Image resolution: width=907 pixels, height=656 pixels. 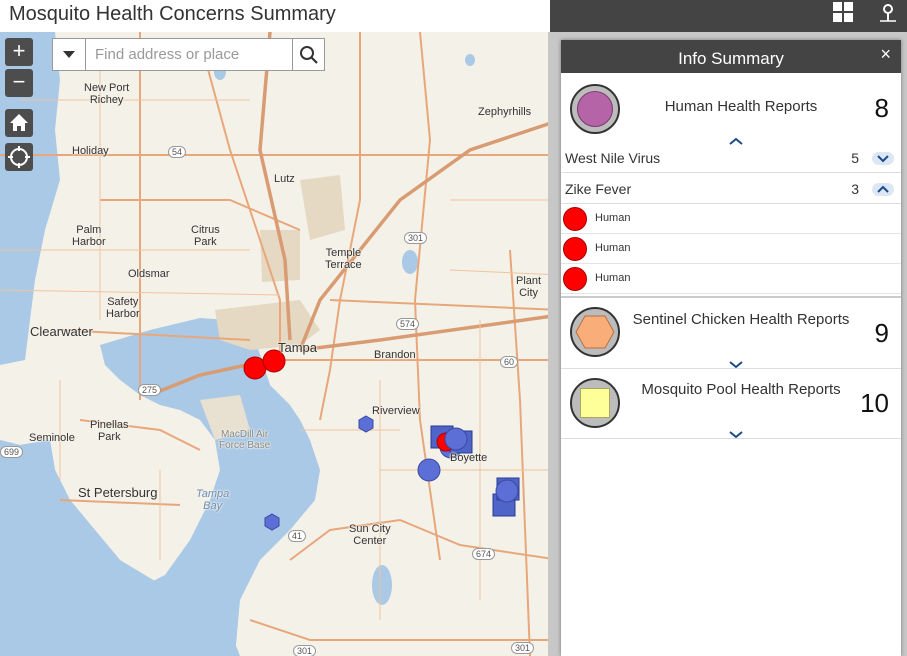 I want to click on home-button, so click(x=19, y=123).